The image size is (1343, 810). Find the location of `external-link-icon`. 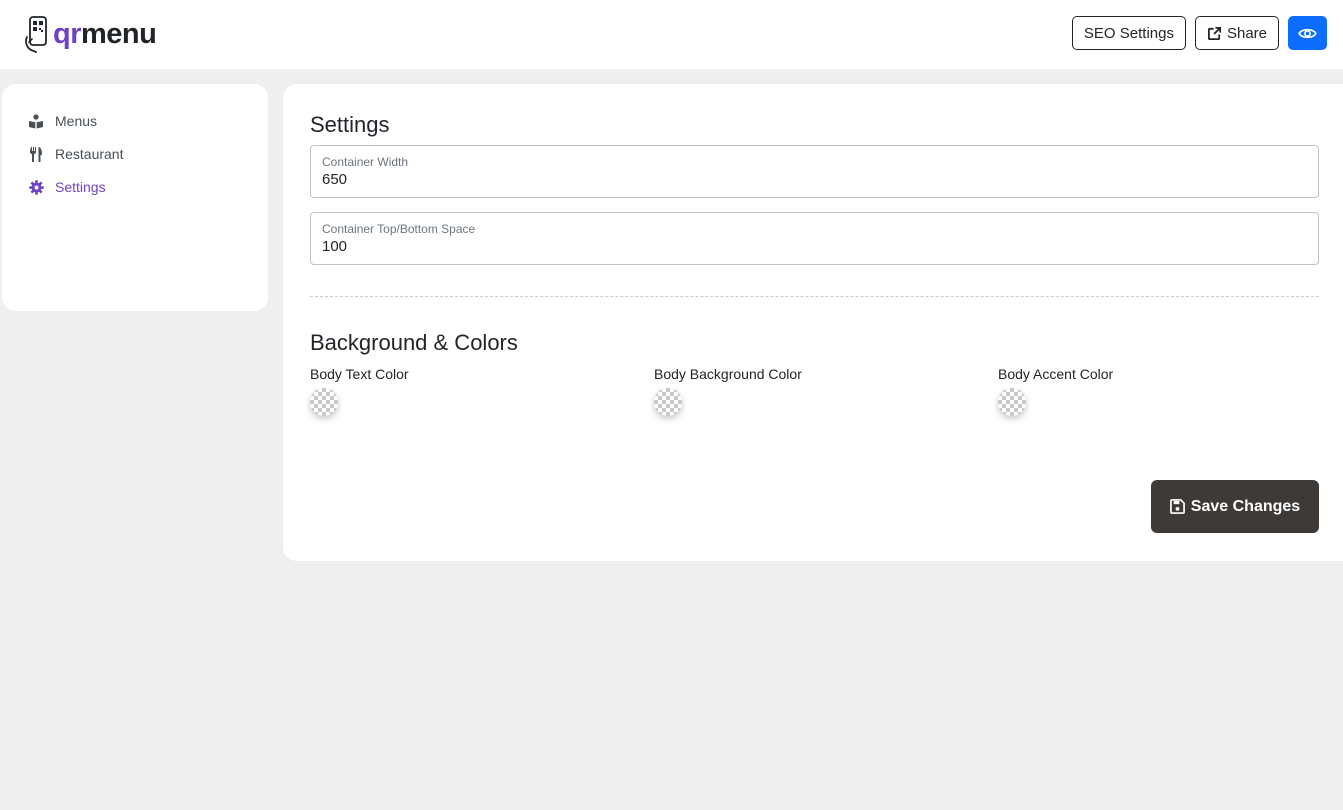

external-link-icon is located at coordinates (1214, 33).